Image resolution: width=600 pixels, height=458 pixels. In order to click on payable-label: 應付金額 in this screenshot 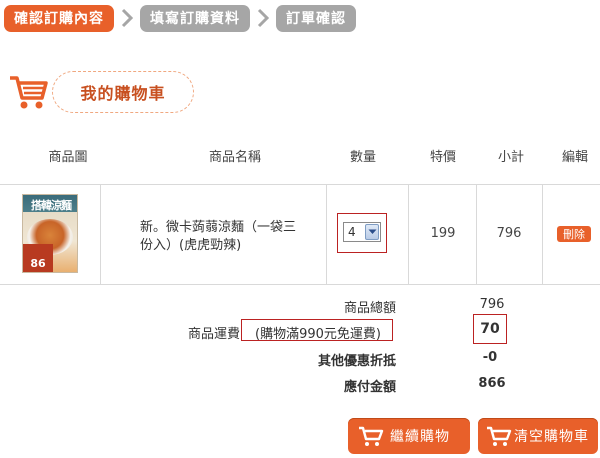, I will do `click(369, 387)`.